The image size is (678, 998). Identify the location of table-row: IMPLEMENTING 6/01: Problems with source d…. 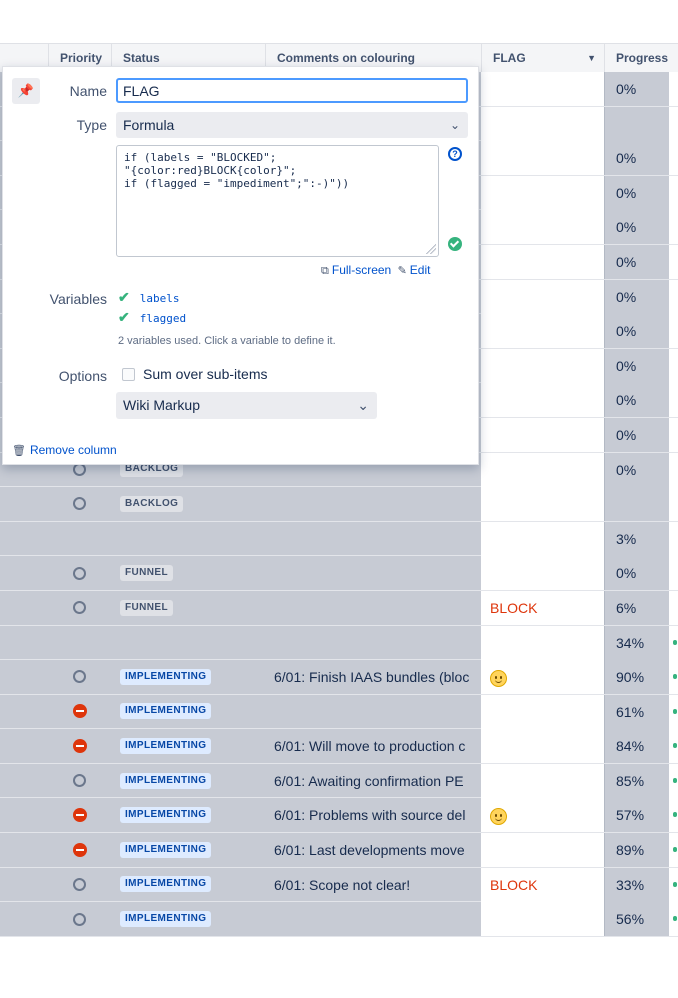
(339, 816).